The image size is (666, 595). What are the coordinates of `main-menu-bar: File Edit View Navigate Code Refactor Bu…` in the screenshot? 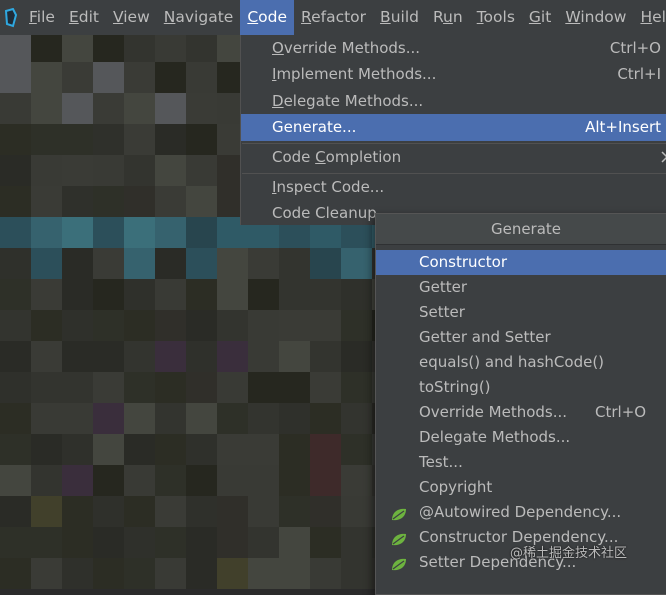 It's located at (333, 17).